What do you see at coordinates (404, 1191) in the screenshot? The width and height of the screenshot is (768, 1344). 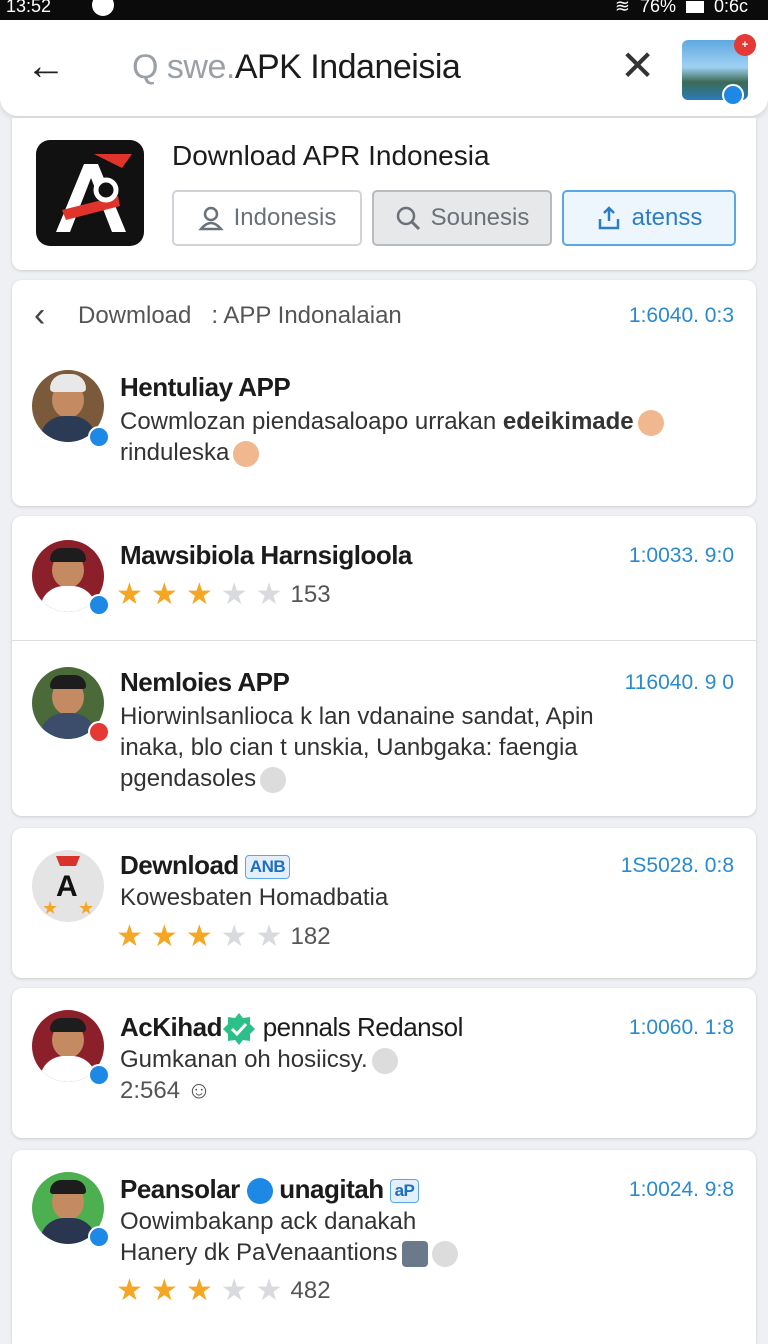 I see `item-tag: aP` at bounding box center [404, 1191].